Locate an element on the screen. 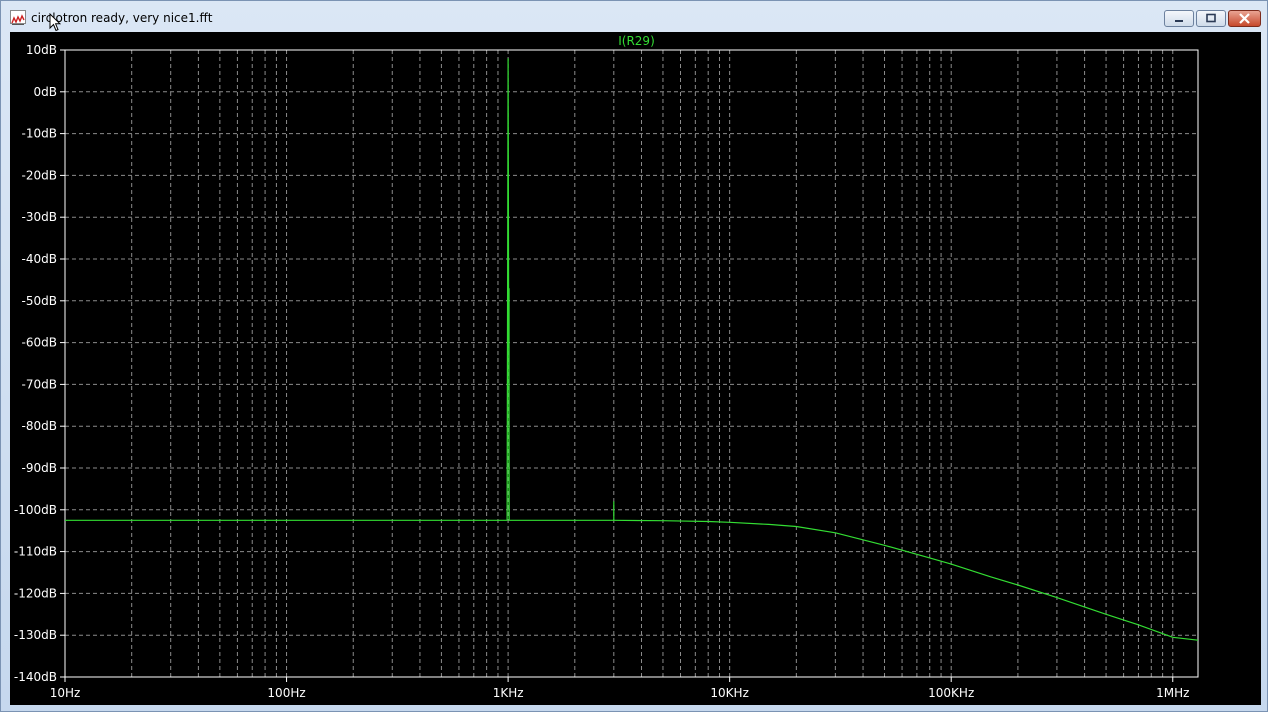 The height and width of the screenshot is (712, 1268). y-tick-label: 0dB is located at coordinates (45, 92).